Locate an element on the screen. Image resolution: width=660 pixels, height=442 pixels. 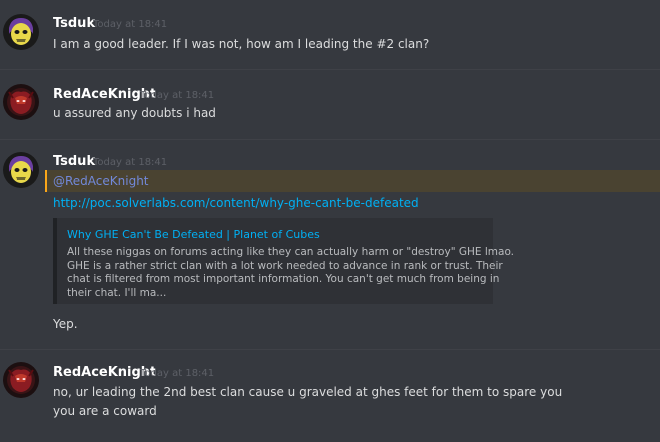
message-text: Yep. is located at coordinates (65, 324).